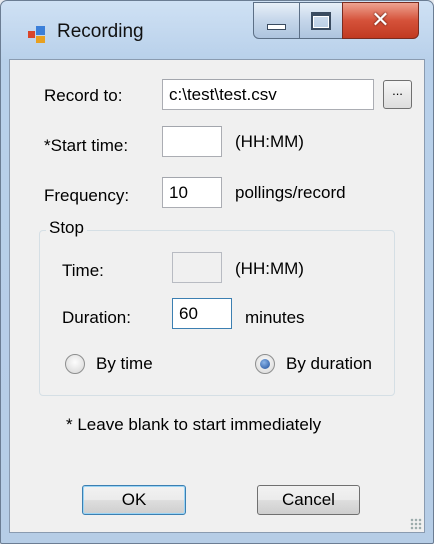 The image size is (434, 544). I want to click on stop-group-title: Stop, so click(66, 228).